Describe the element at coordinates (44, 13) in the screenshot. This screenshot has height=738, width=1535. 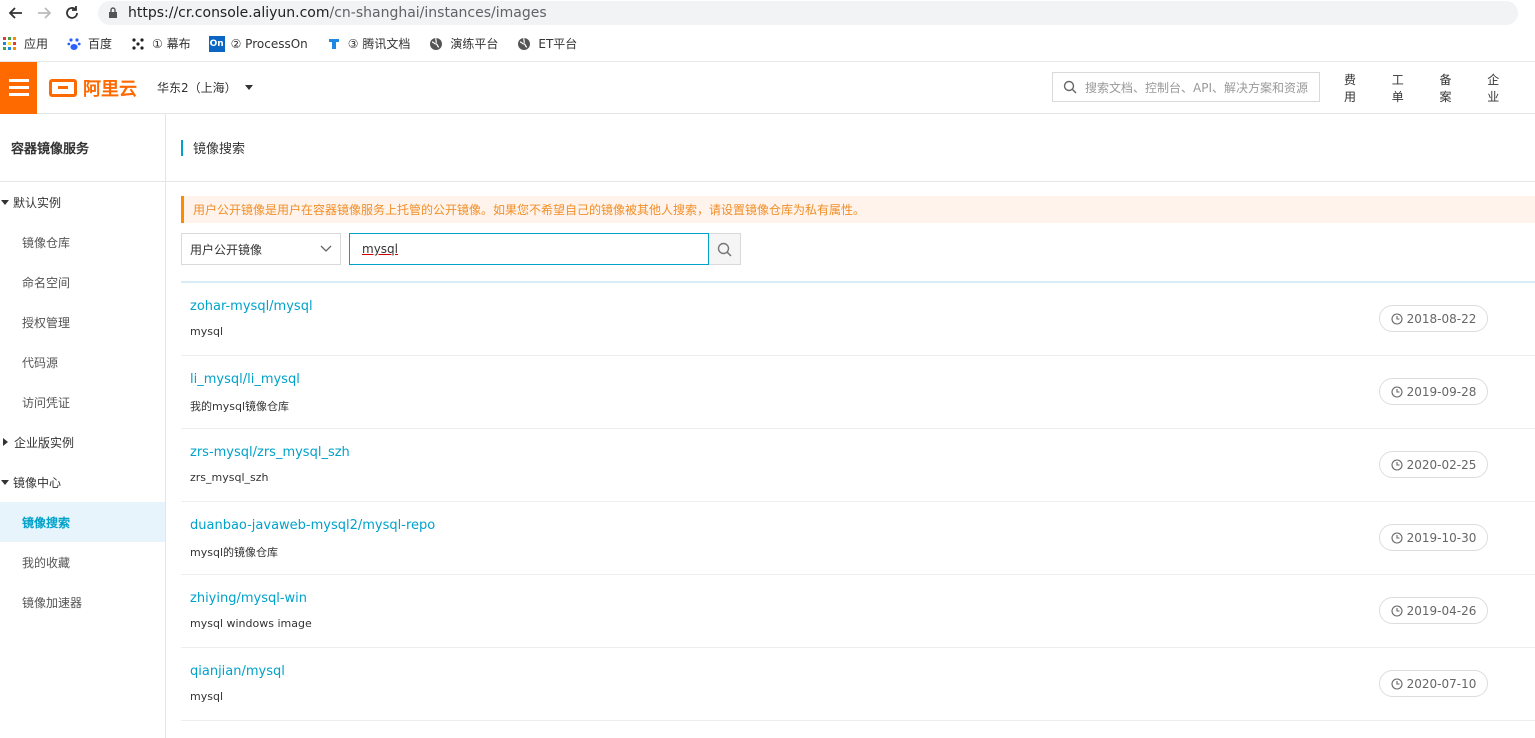
I see `forward-arrow-icon` at that location.